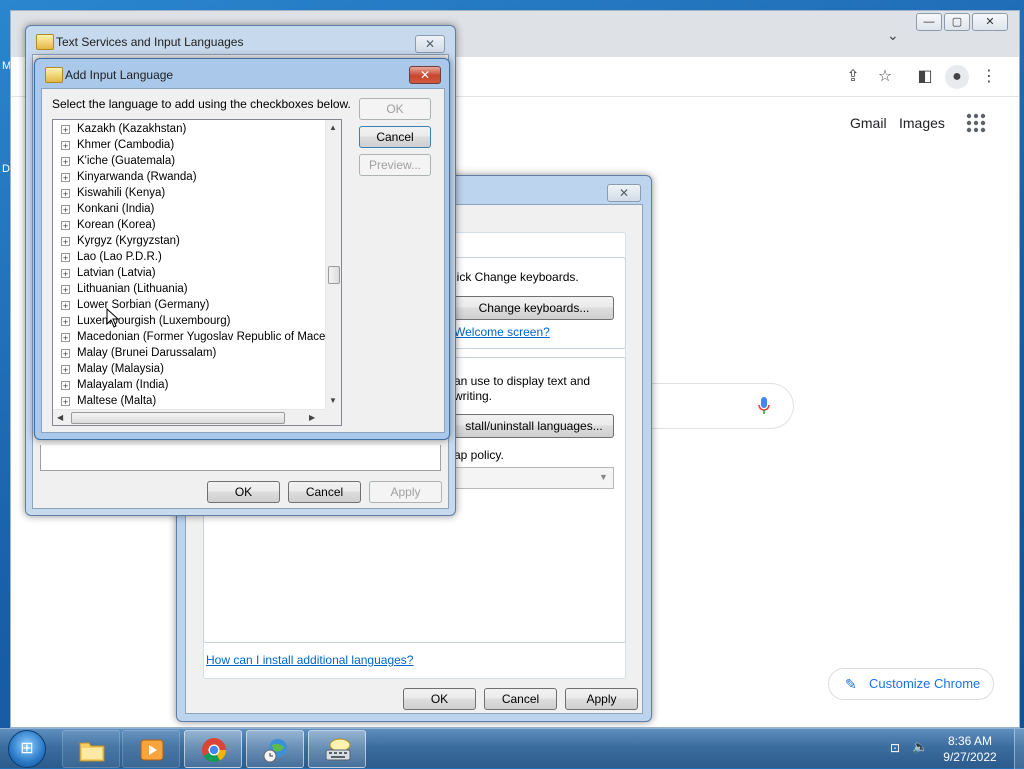 The width and height of the screenshot is (1024, 769). Describe the element at coordinates (117, 401) in the screenshot. I see `language-label: Maltese (Malta)` at that location.